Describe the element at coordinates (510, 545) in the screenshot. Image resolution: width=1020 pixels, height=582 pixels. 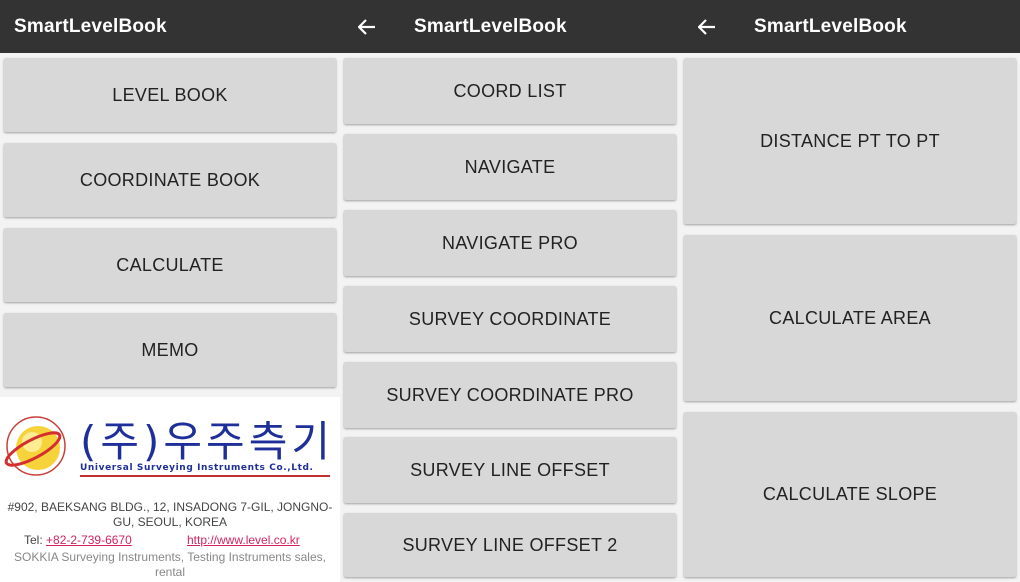
I see `survey-line-offset-2-button: SURVEY LINE OFFSET 2` at that location.